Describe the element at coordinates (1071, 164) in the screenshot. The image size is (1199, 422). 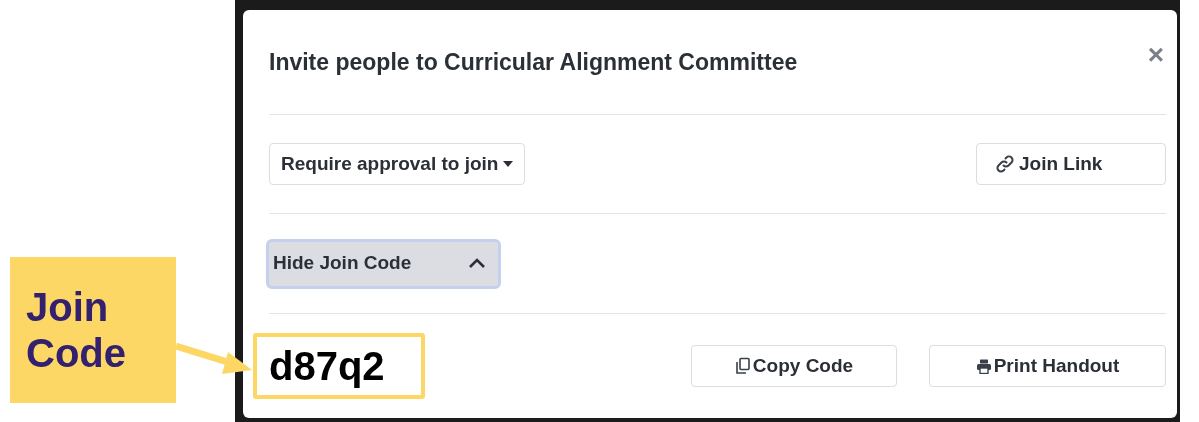
I see `join-link-button: Join Link` at that location.